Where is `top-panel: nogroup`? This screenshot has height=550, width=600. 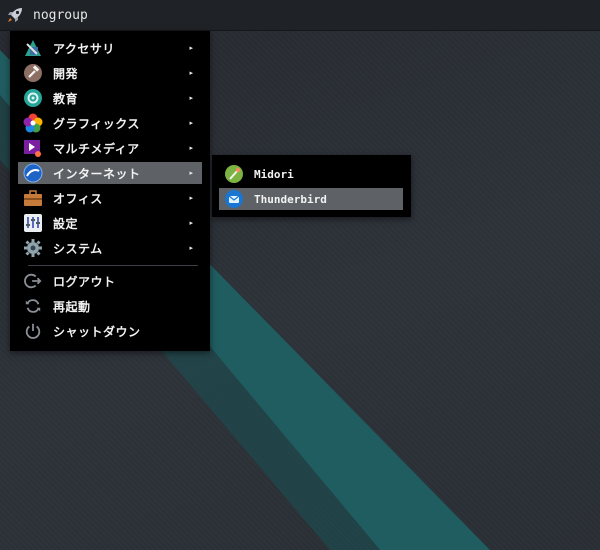
top-panel: nogroup is located at coordinates (300, 15).